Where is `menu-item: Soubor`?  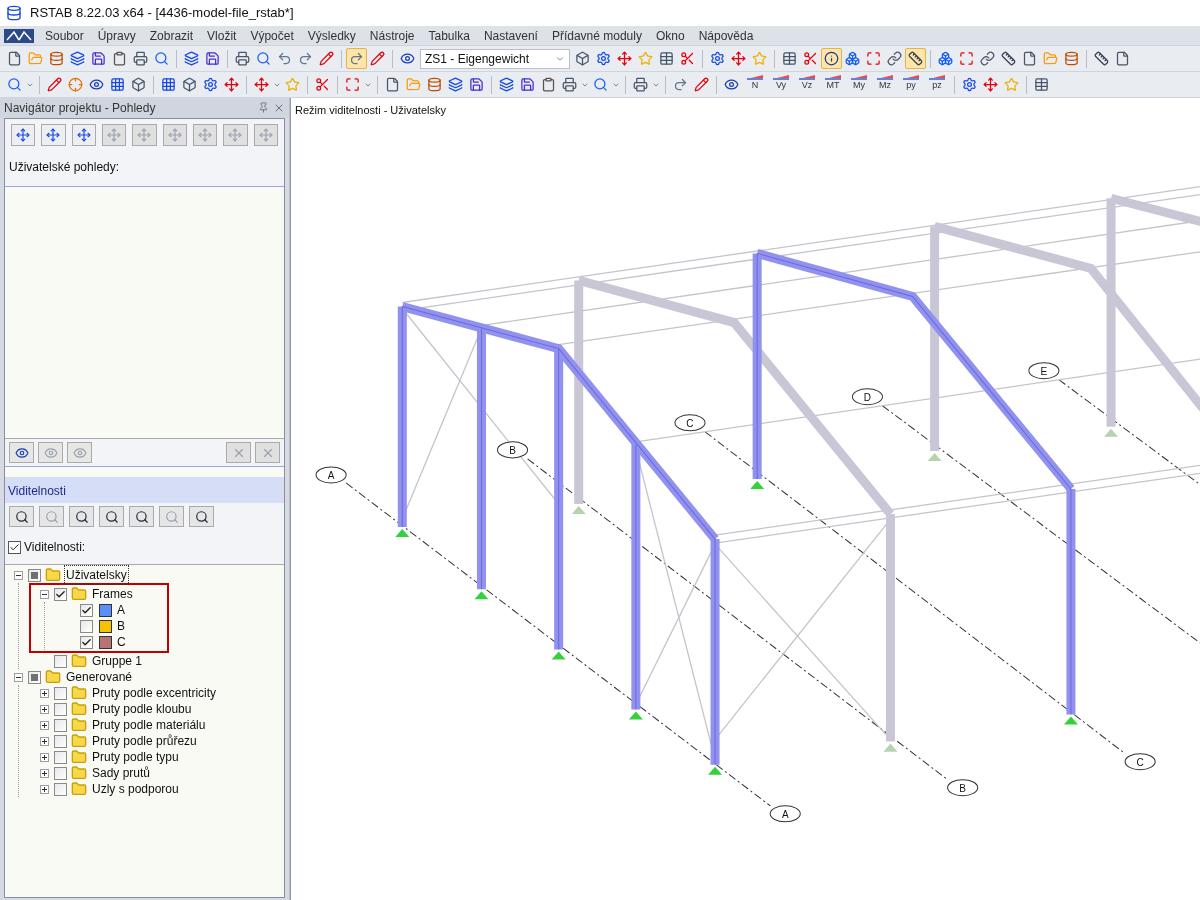 menu-item: Soubor is located at coordinates (64, 35).